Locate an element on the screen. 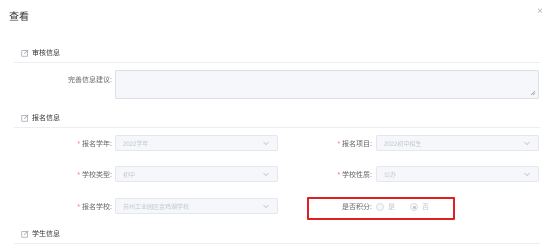  section-header-review: 审核信息 is located at coordinates (40, 53).